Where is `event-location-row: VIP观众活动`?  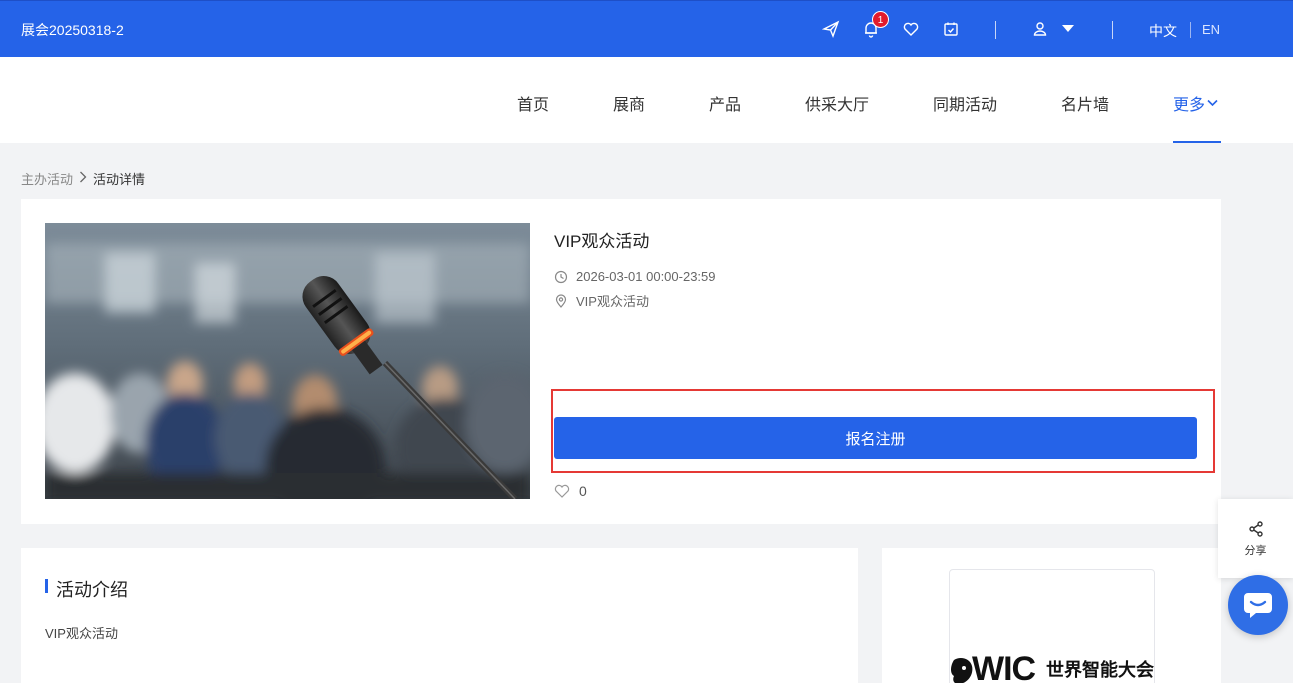 event-location-row: VIP观众活动 is located at coordinates (601, 300).